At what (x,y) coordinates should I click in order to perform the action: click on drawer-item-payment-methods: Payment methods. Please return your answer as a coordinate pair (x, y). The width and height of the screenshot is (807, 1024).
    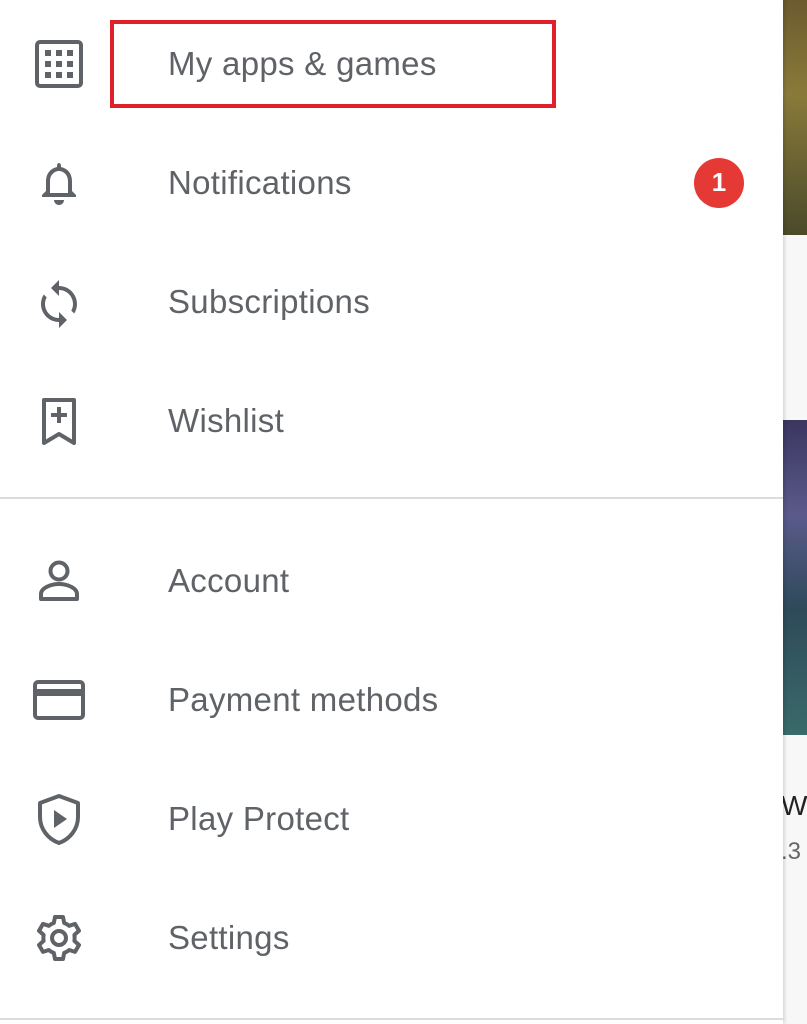
    Looking at the image, I should click on (391, 699).